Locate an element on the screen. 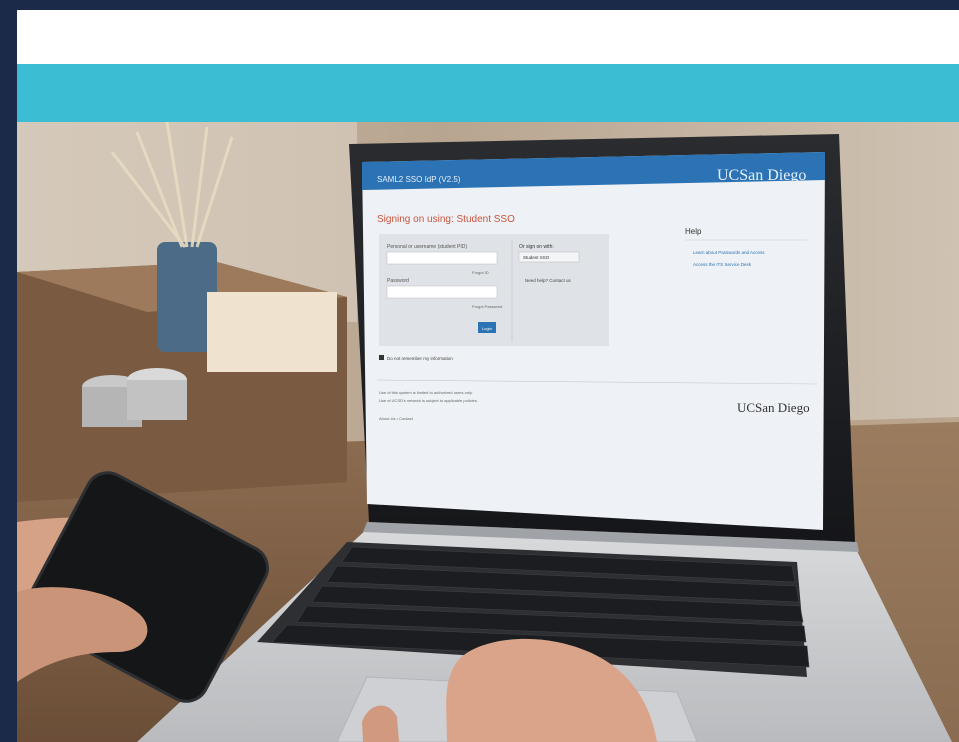  remember-checkbox is located at coordinates (381, 357).